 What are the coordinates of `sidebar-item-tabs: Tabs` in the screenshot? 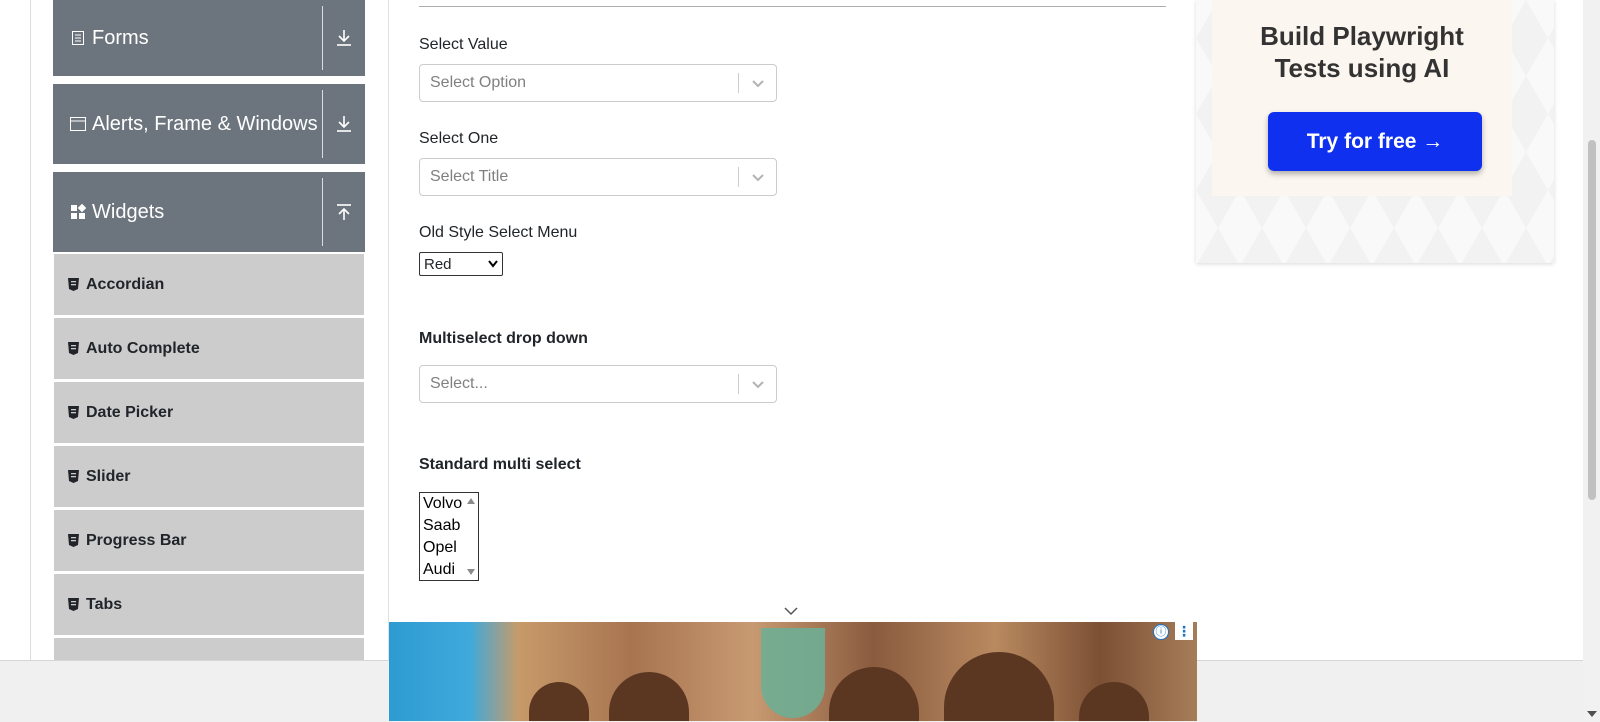 It's located at (209, 604).